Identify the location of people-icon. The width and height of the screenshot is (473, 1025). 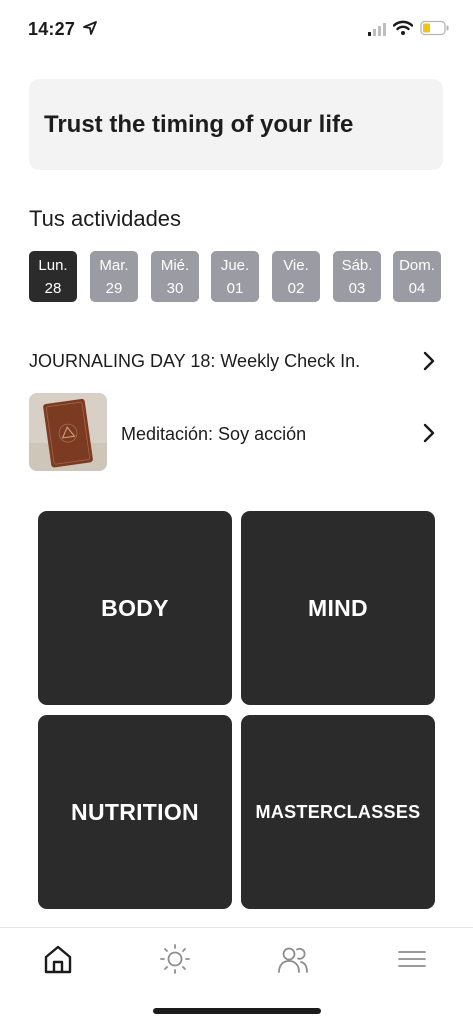
(293, 963).